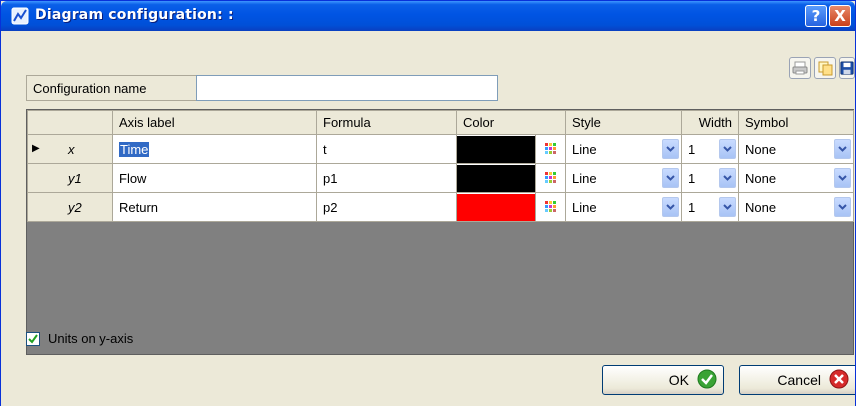  What do you see at coordinates (214, 207) in the screenshot?
I see `axis-label-cell: Return` at bounding box center [214, 207].